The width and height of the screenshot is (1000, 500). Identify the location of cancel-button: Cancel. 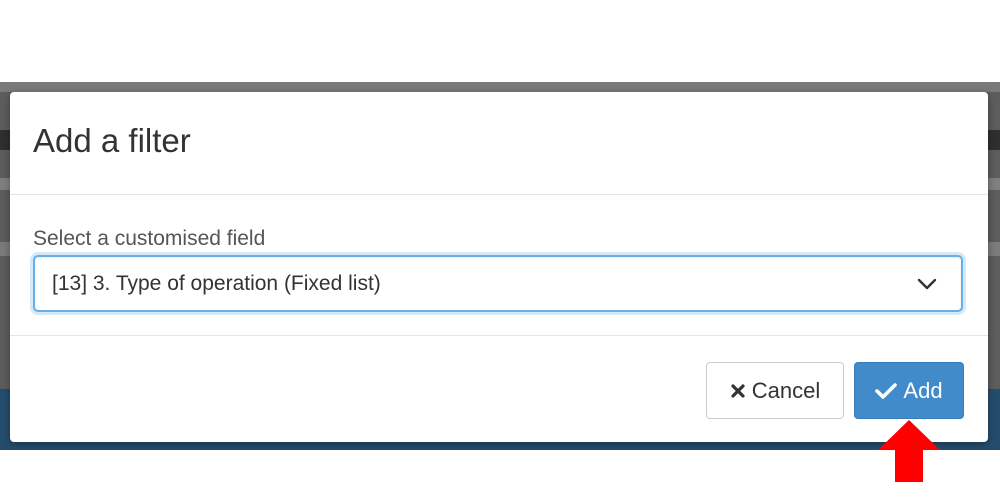
(775, 390).